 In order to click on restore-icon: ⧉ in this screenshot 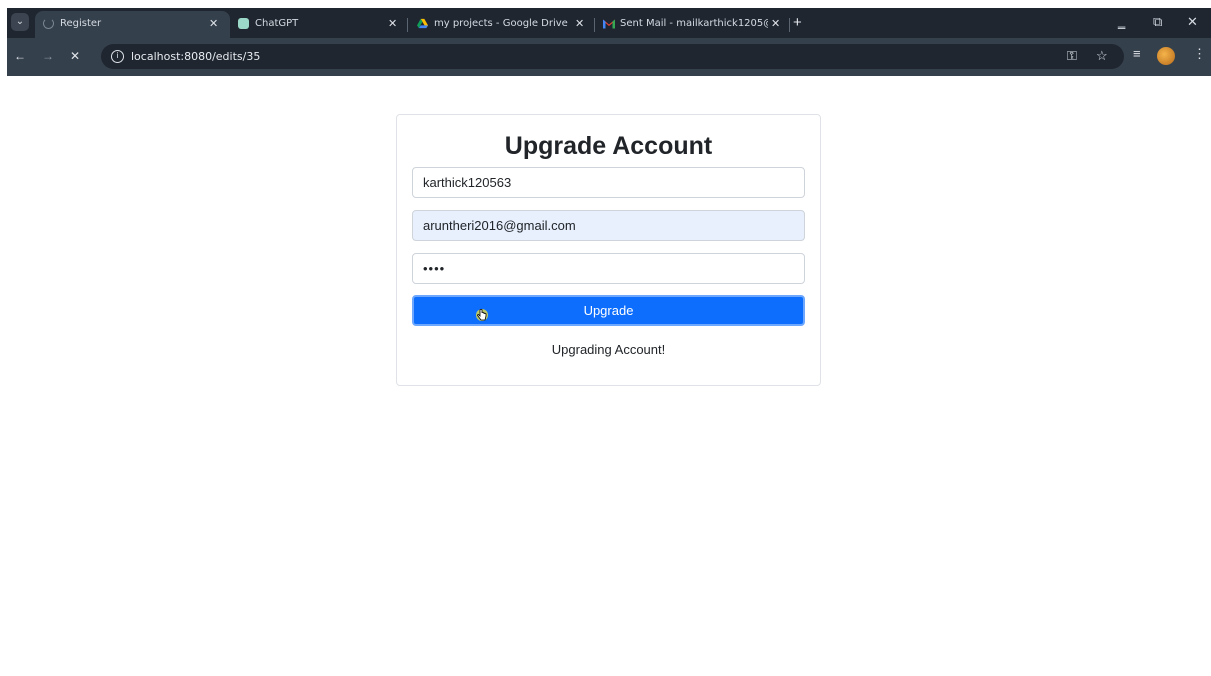, I will do `click(1157, 22)`.